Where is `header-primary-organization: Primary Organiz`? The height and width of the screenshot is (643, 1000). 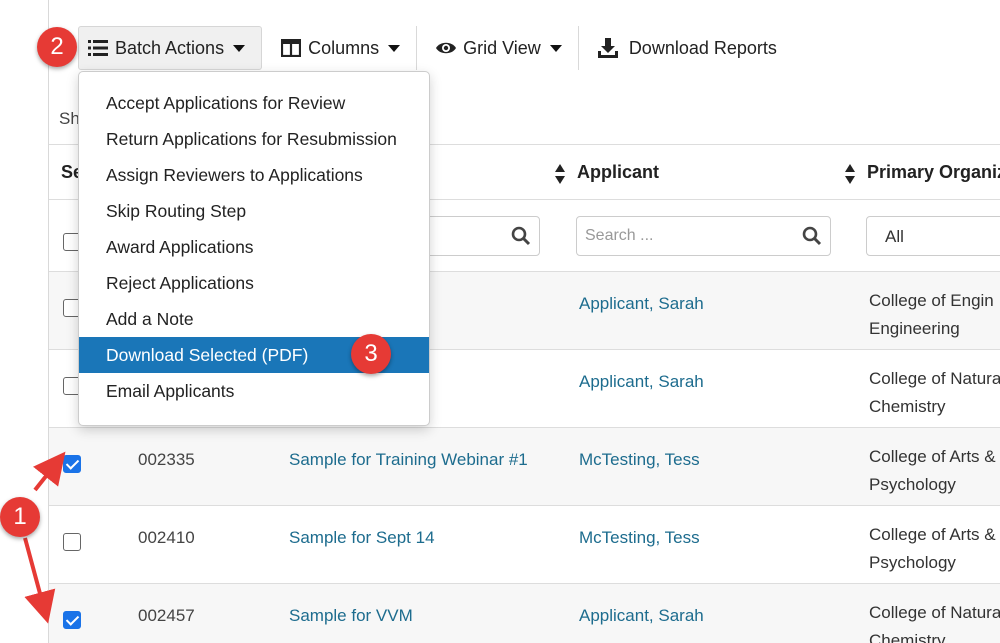 header-primary-organization: Primary Organiz is located at coordinates (933, 172).